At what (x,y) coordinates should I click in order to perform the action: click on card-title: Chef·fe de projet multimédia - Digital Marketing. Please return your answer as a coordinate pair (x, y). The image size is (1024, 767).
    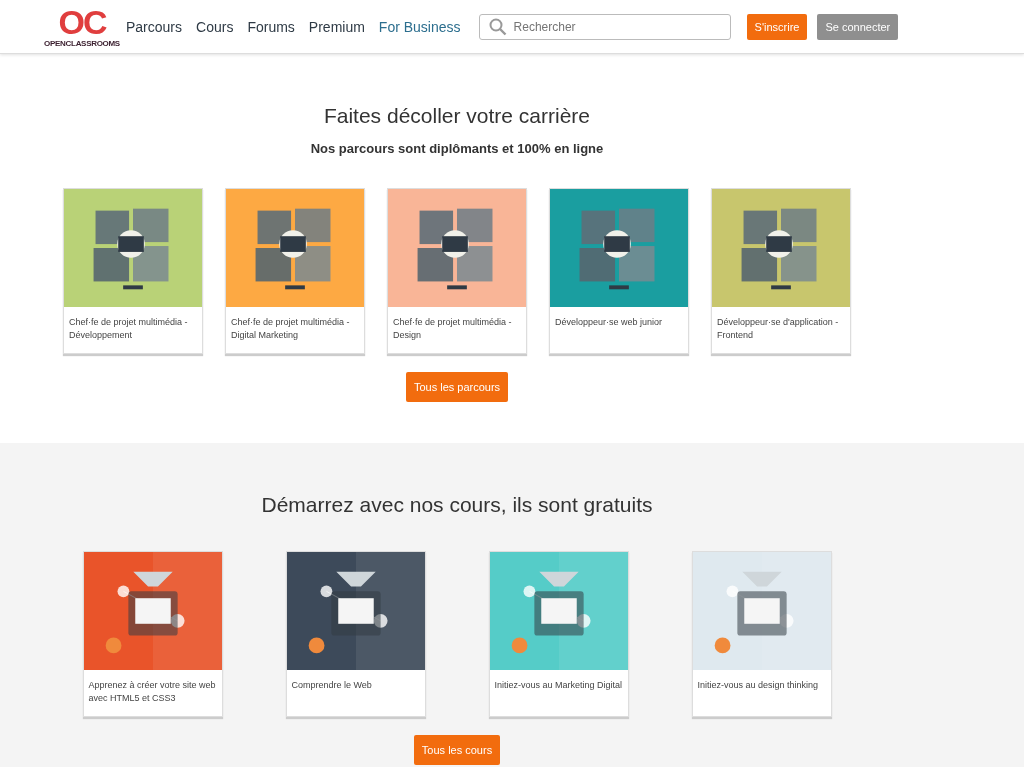
    Looking at the image, I should click on (290, 329).